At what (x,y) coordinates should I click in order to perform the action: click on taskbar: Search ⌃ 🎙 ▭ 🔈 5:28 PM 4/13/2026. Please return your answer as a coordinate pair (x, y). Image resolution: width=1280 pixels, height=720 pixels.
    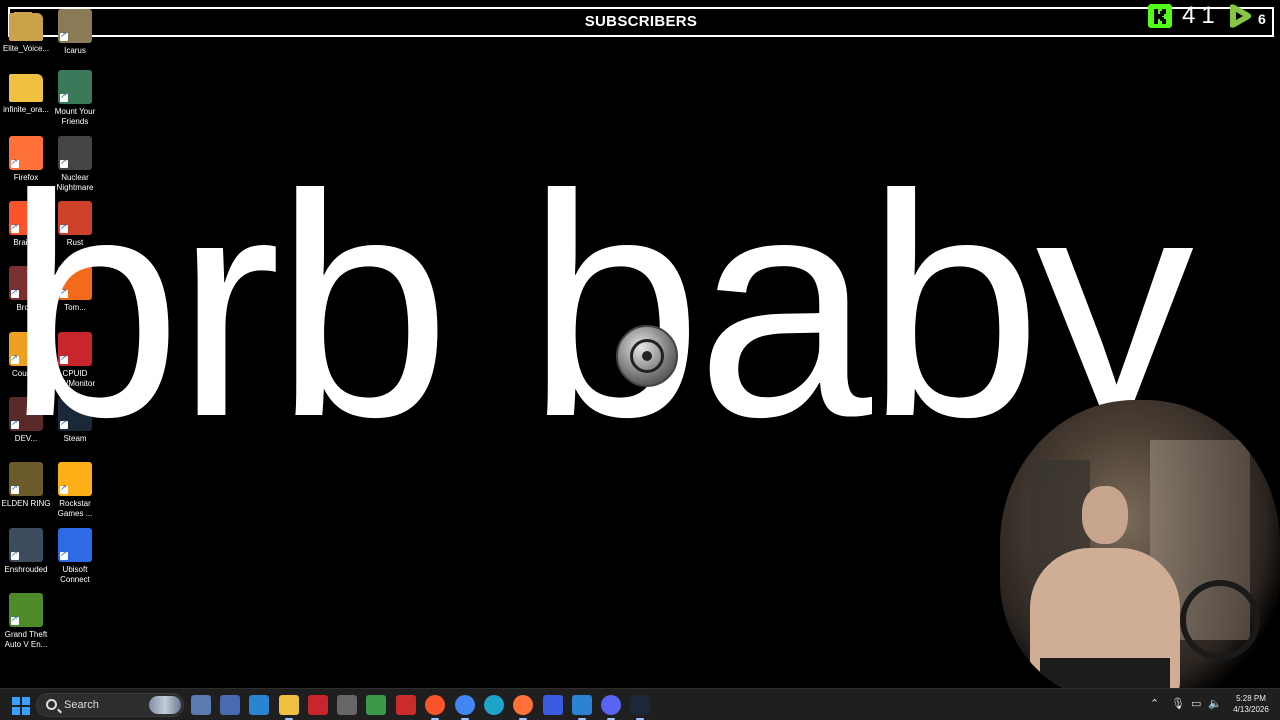
    Looking at the image, I should click on (640, 704).